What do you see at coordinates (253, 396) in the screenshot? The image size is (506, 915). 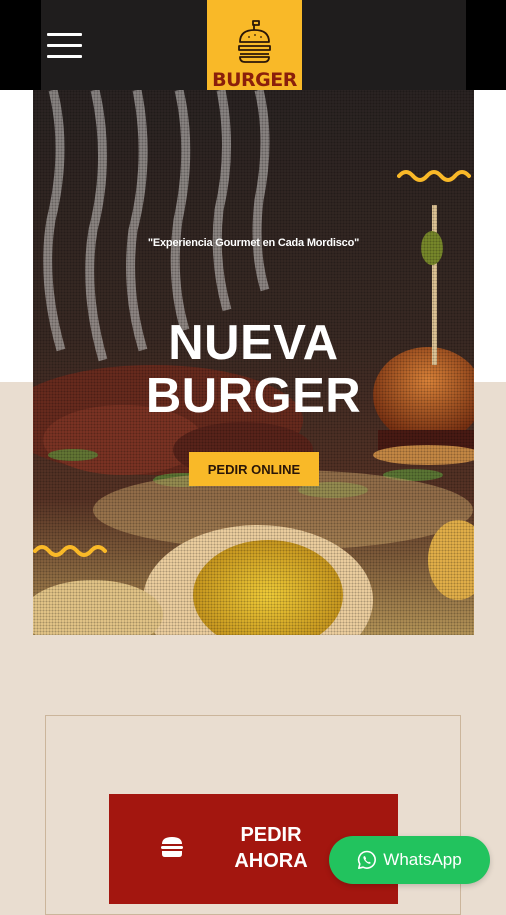 I see `hero-title-line-2: BURGER` at bounding box center [253, 396].